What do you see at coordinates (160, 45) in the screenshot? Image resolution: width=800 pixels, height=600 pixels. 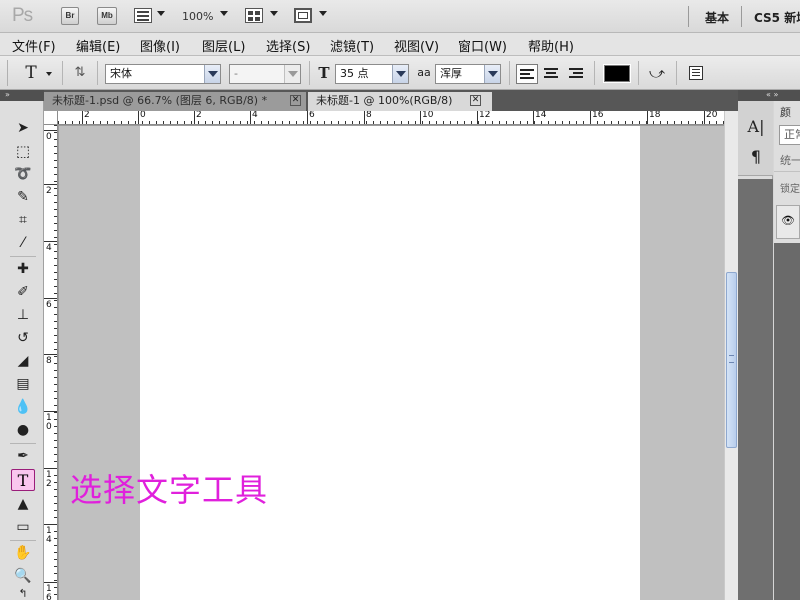 I see `menu-image: 图像(I)` at bounding box center [160, 45].